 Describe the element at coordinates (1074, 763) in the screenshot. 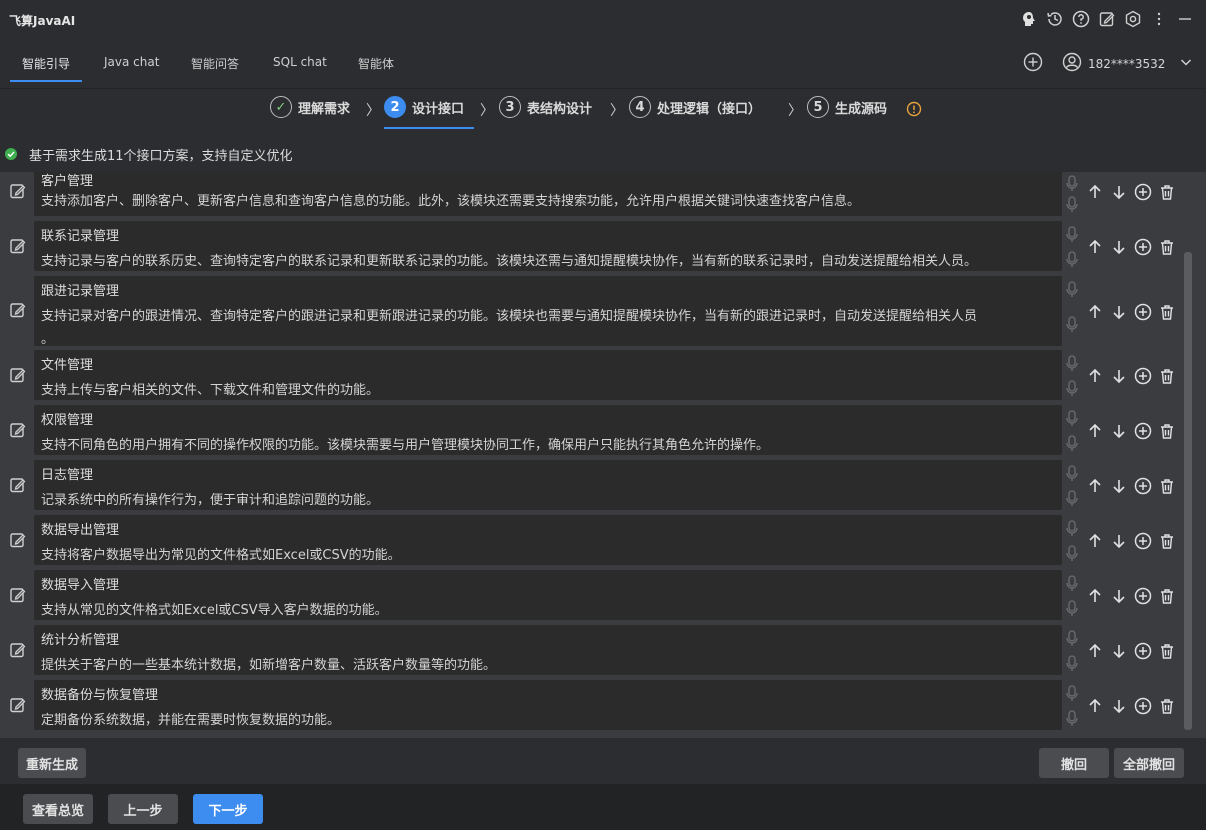

I see `undo-button: 撤回` at that location.